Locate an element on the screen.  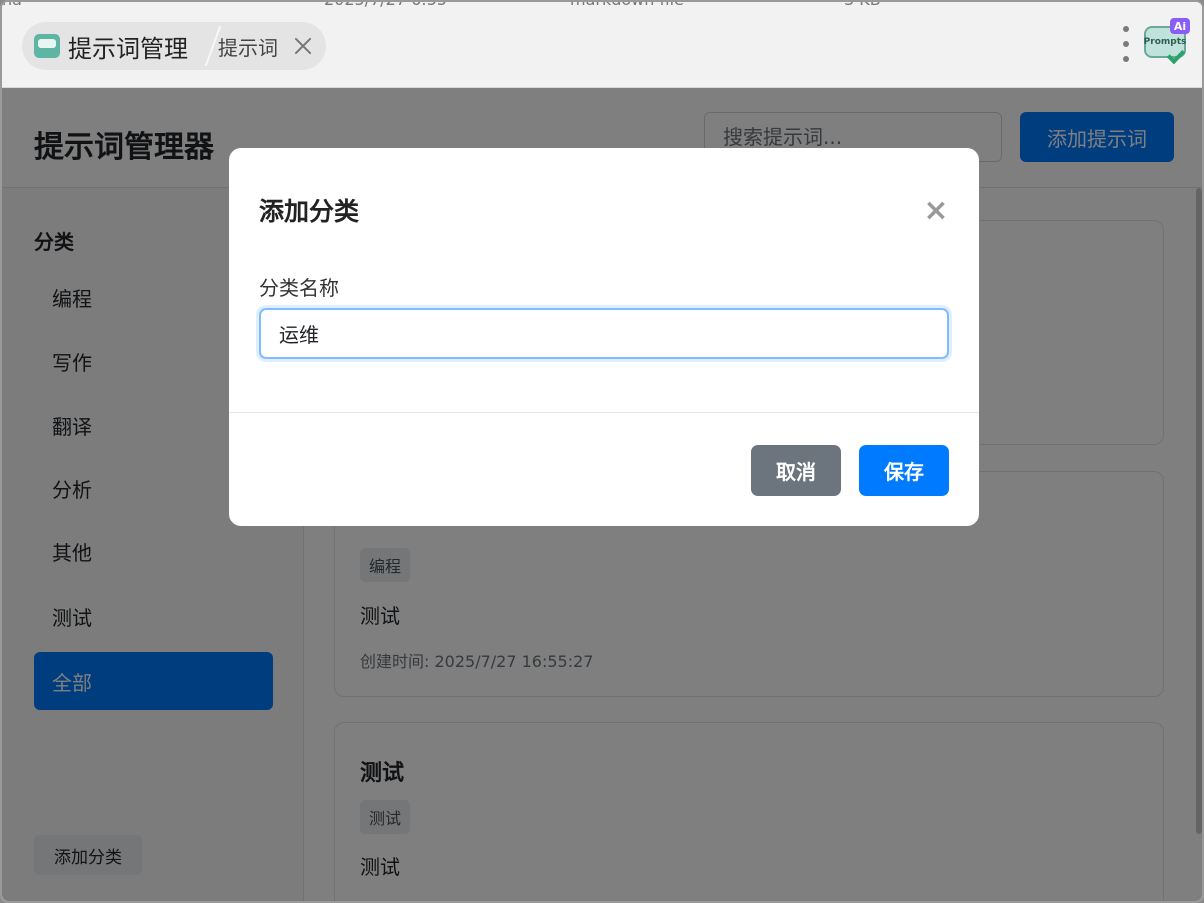
file-name-cell: na is located at coordinates (12, 5).